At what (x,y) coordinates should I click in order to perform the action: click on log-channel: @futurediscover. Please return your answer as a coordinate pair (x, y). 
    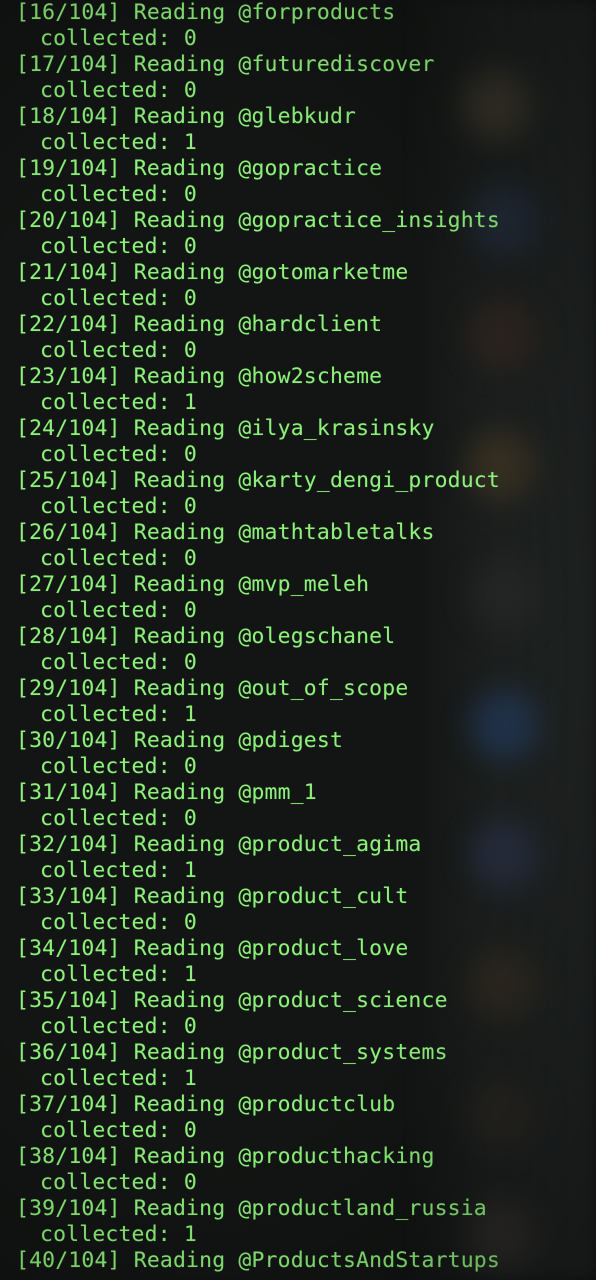
    Looking at the image, I should click on (336, 64).